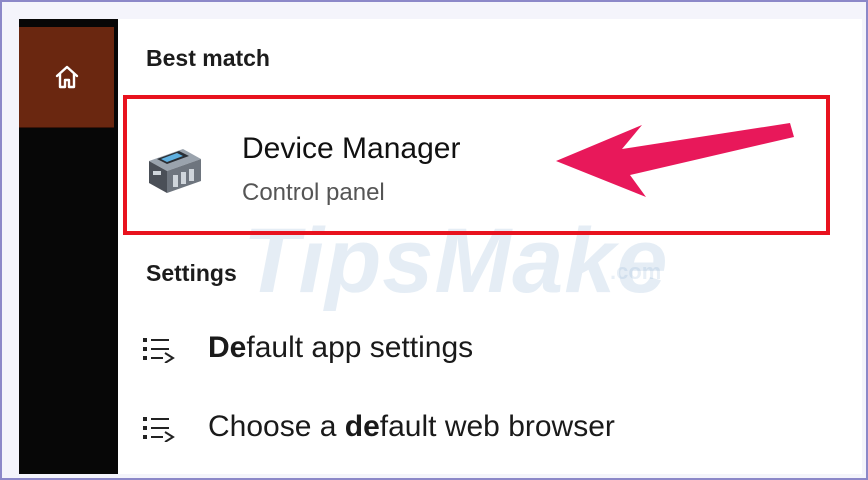 The image size is (868, 480). I want to click on label-prefix: Choose a, so click(276, 426).